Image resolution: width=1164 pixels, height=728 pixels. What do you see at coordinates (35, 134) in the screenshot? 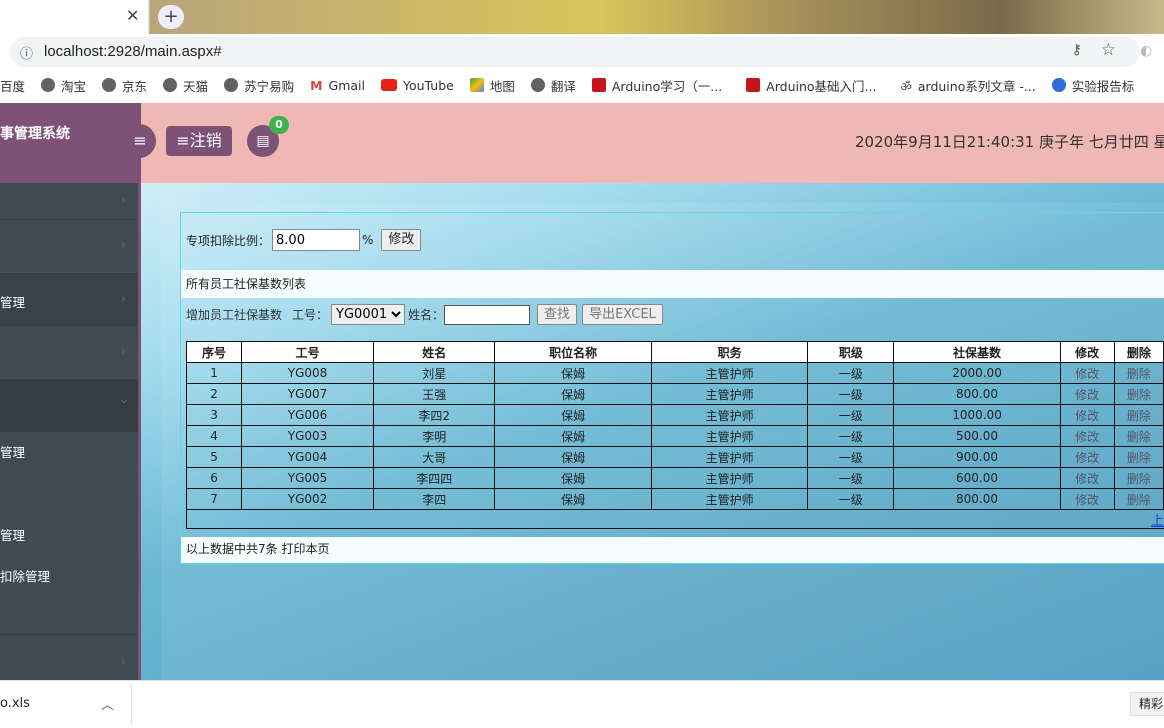
I see `app-title: 事管理系统` at bounding box center [35, 134].